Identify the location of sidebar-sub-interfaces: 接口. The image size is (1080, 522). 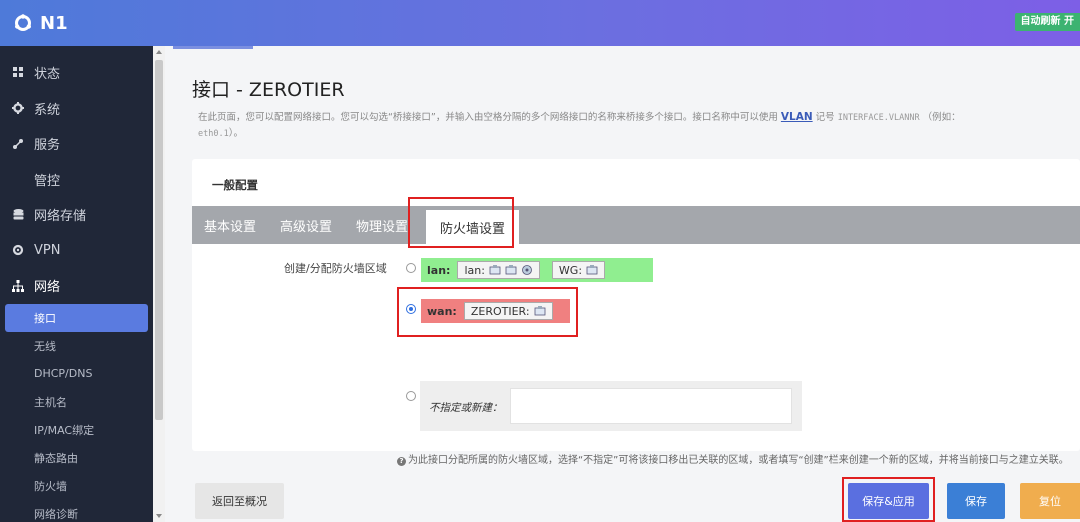
(76, 317).